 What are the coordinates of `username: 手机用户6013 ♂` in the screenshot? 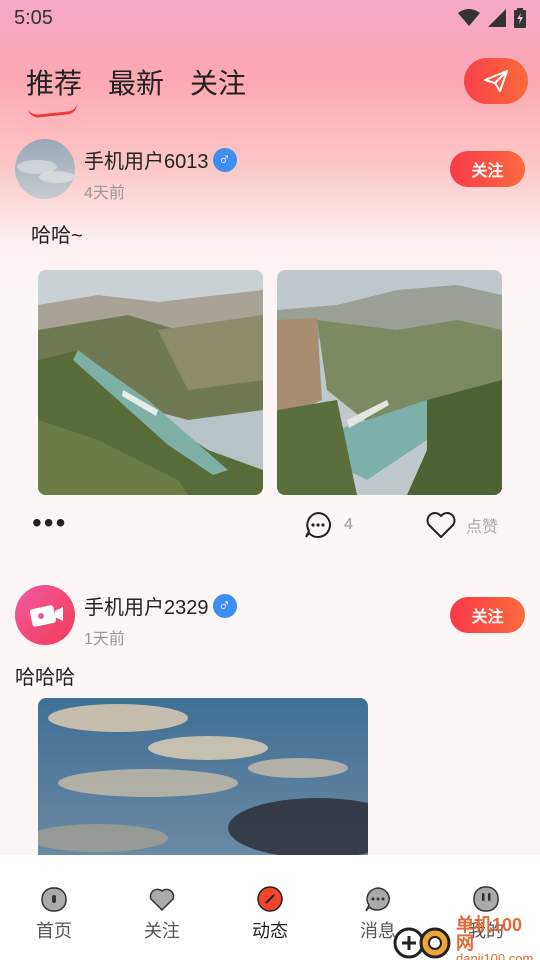 It's located at (160, 159).